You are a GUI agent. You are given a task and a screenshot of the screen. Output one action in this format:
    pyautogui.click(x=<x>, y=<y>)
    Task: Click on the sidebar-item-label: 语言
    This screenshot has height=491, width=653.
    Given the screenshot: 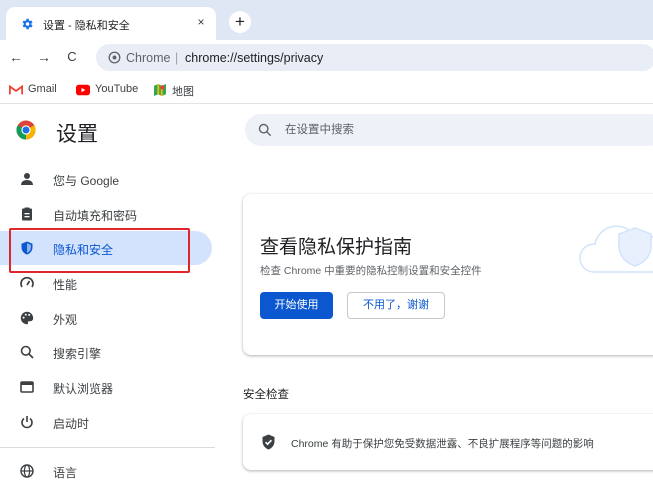 What is the action you would take?
    pyautogui.click(x=65, y=473)
    